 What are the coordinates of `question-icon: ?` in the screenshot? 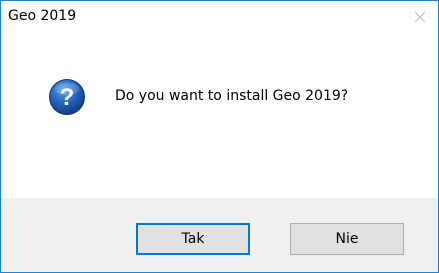 It's located at (67, 97).